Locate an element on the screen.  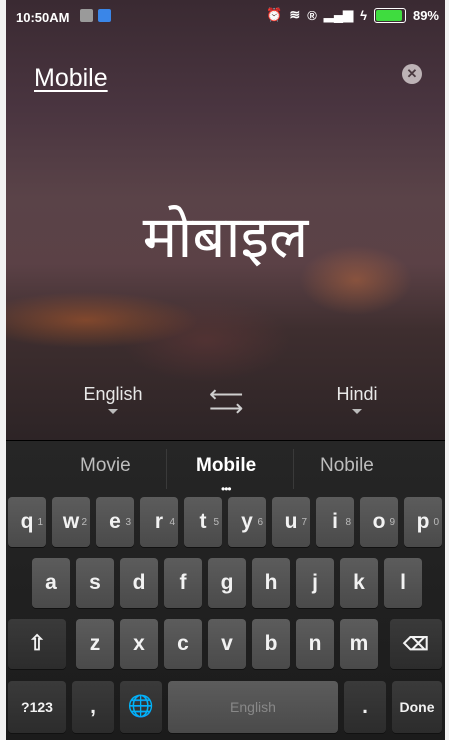
language-key: 🌐 is located at coordinates (141, 707).